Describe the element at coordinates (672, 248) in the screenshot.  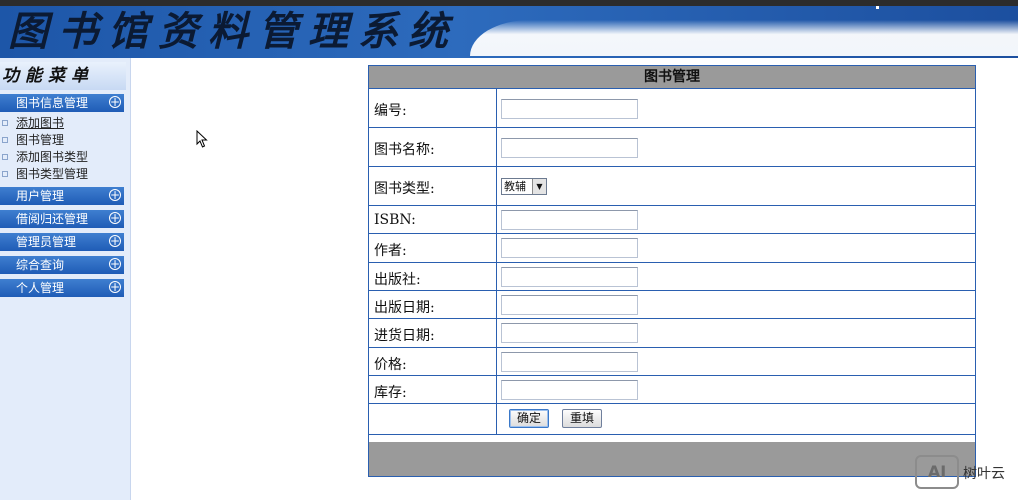
I see `form-row-author: 作者:` at that location.